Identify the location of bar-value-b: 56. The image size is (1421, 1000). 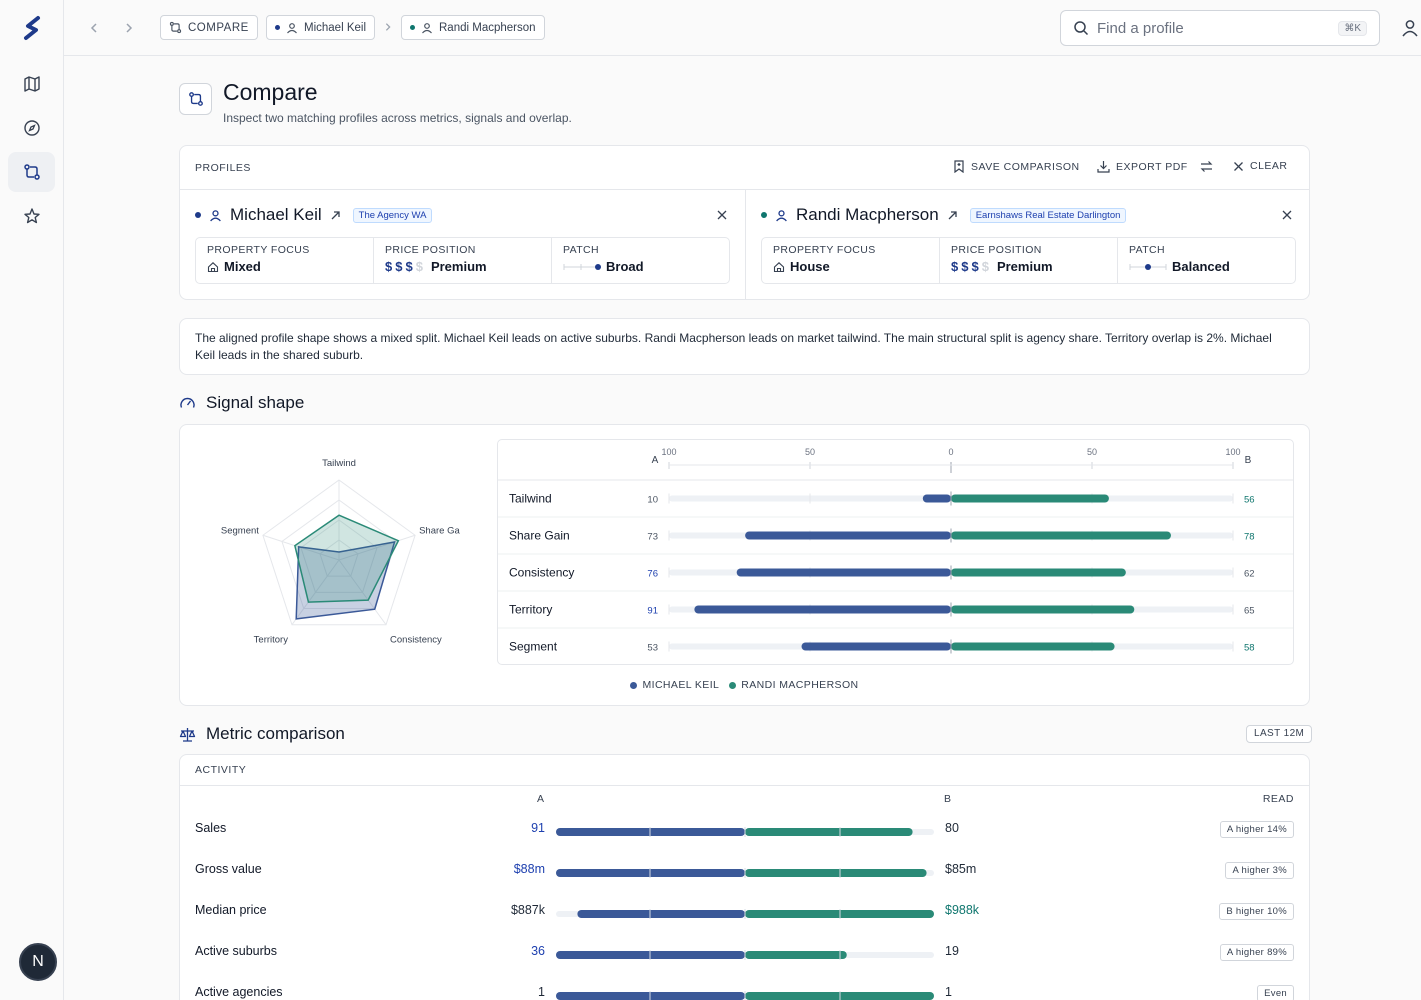
(1249, 500).